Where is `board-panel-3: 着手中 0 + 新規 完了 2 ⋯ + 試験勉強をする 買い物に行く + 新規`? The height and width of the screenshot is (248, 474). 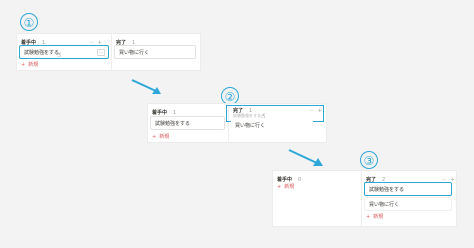 board-panel-3: 着手中 0 + 新規 完了 2 ⋯ + 試験勉強をする 買い物に行く + 新規 is located at coordinates (364, 198).